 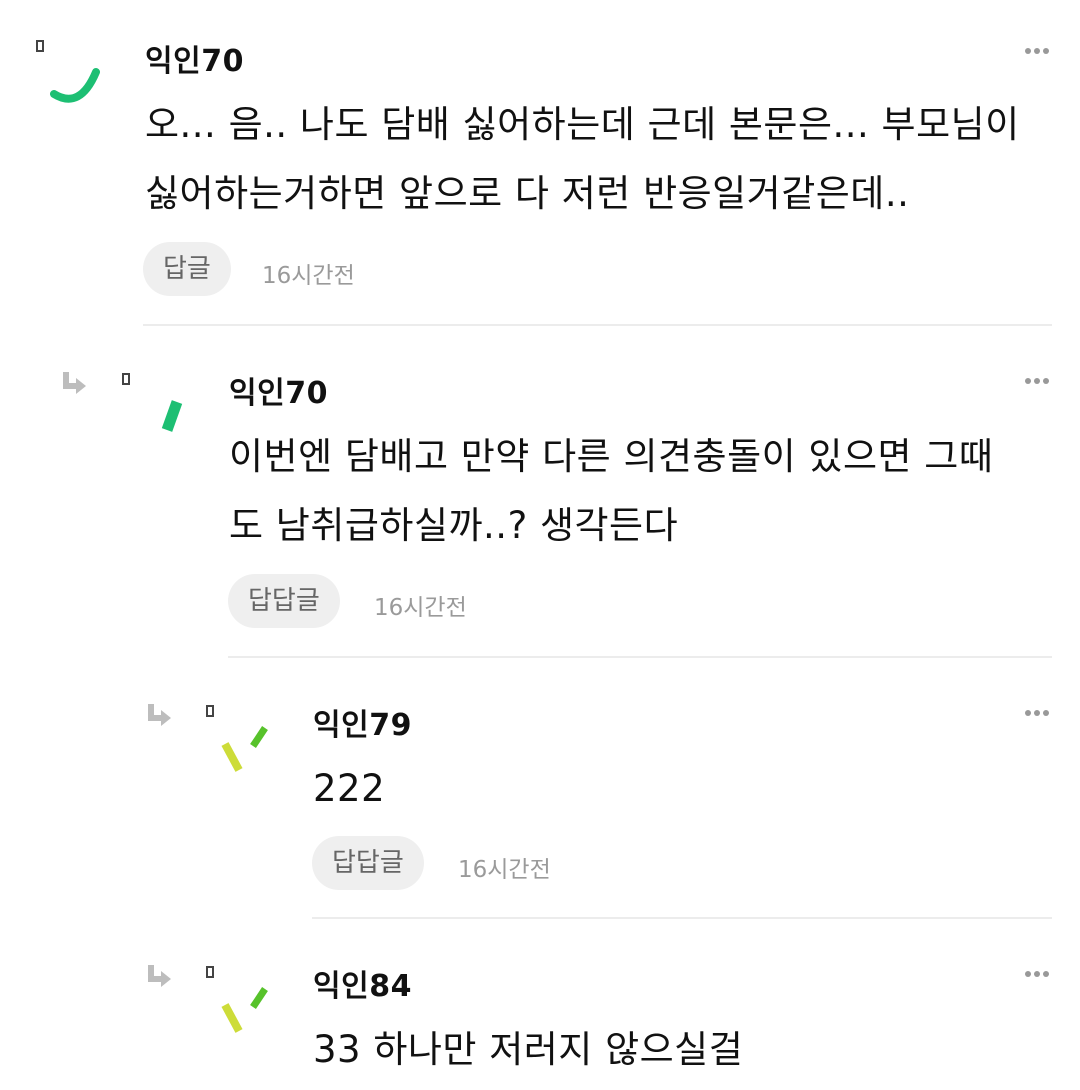 I want to click on comment-text: 33 하나만 저러지 않으실걸, so click(x=683, y=1049).